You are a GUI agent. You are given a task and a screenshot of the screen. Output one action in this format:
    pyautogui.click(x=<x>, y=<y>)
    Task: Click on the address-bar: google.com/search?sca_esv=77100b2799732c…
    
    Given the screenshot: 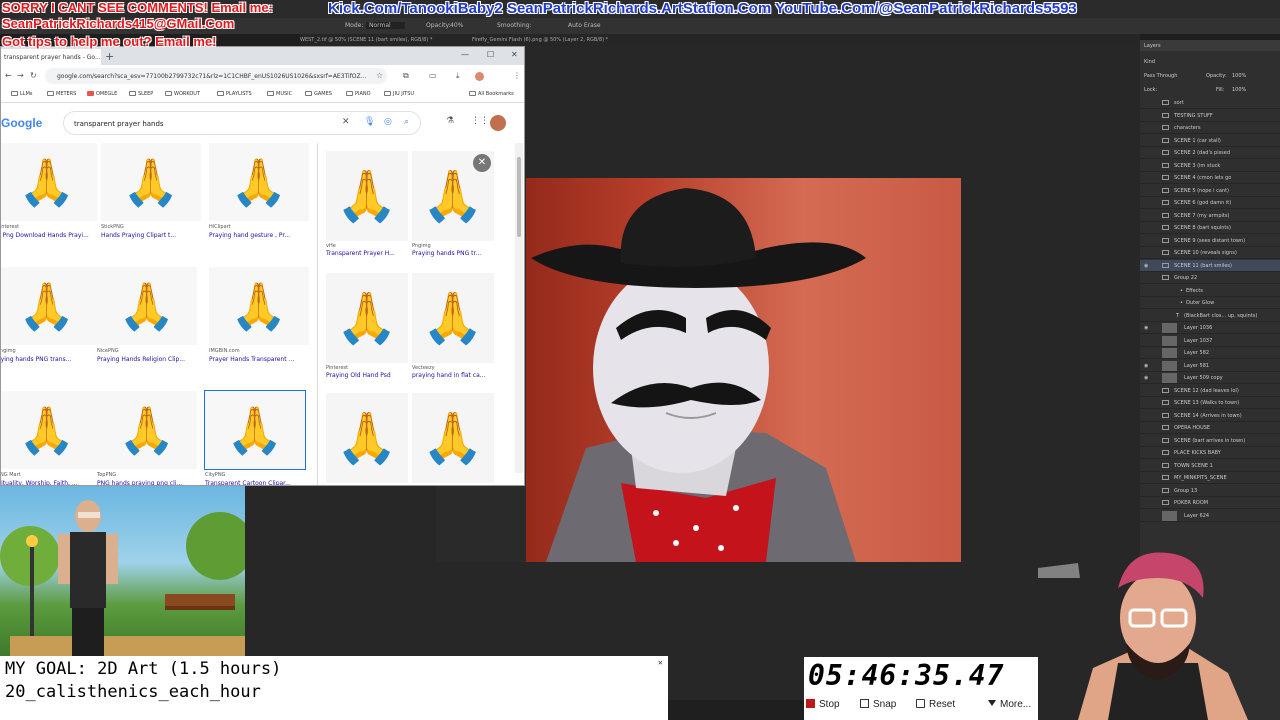 What is the action you would take?
    pyautogui.click(x=216, y=76)
    